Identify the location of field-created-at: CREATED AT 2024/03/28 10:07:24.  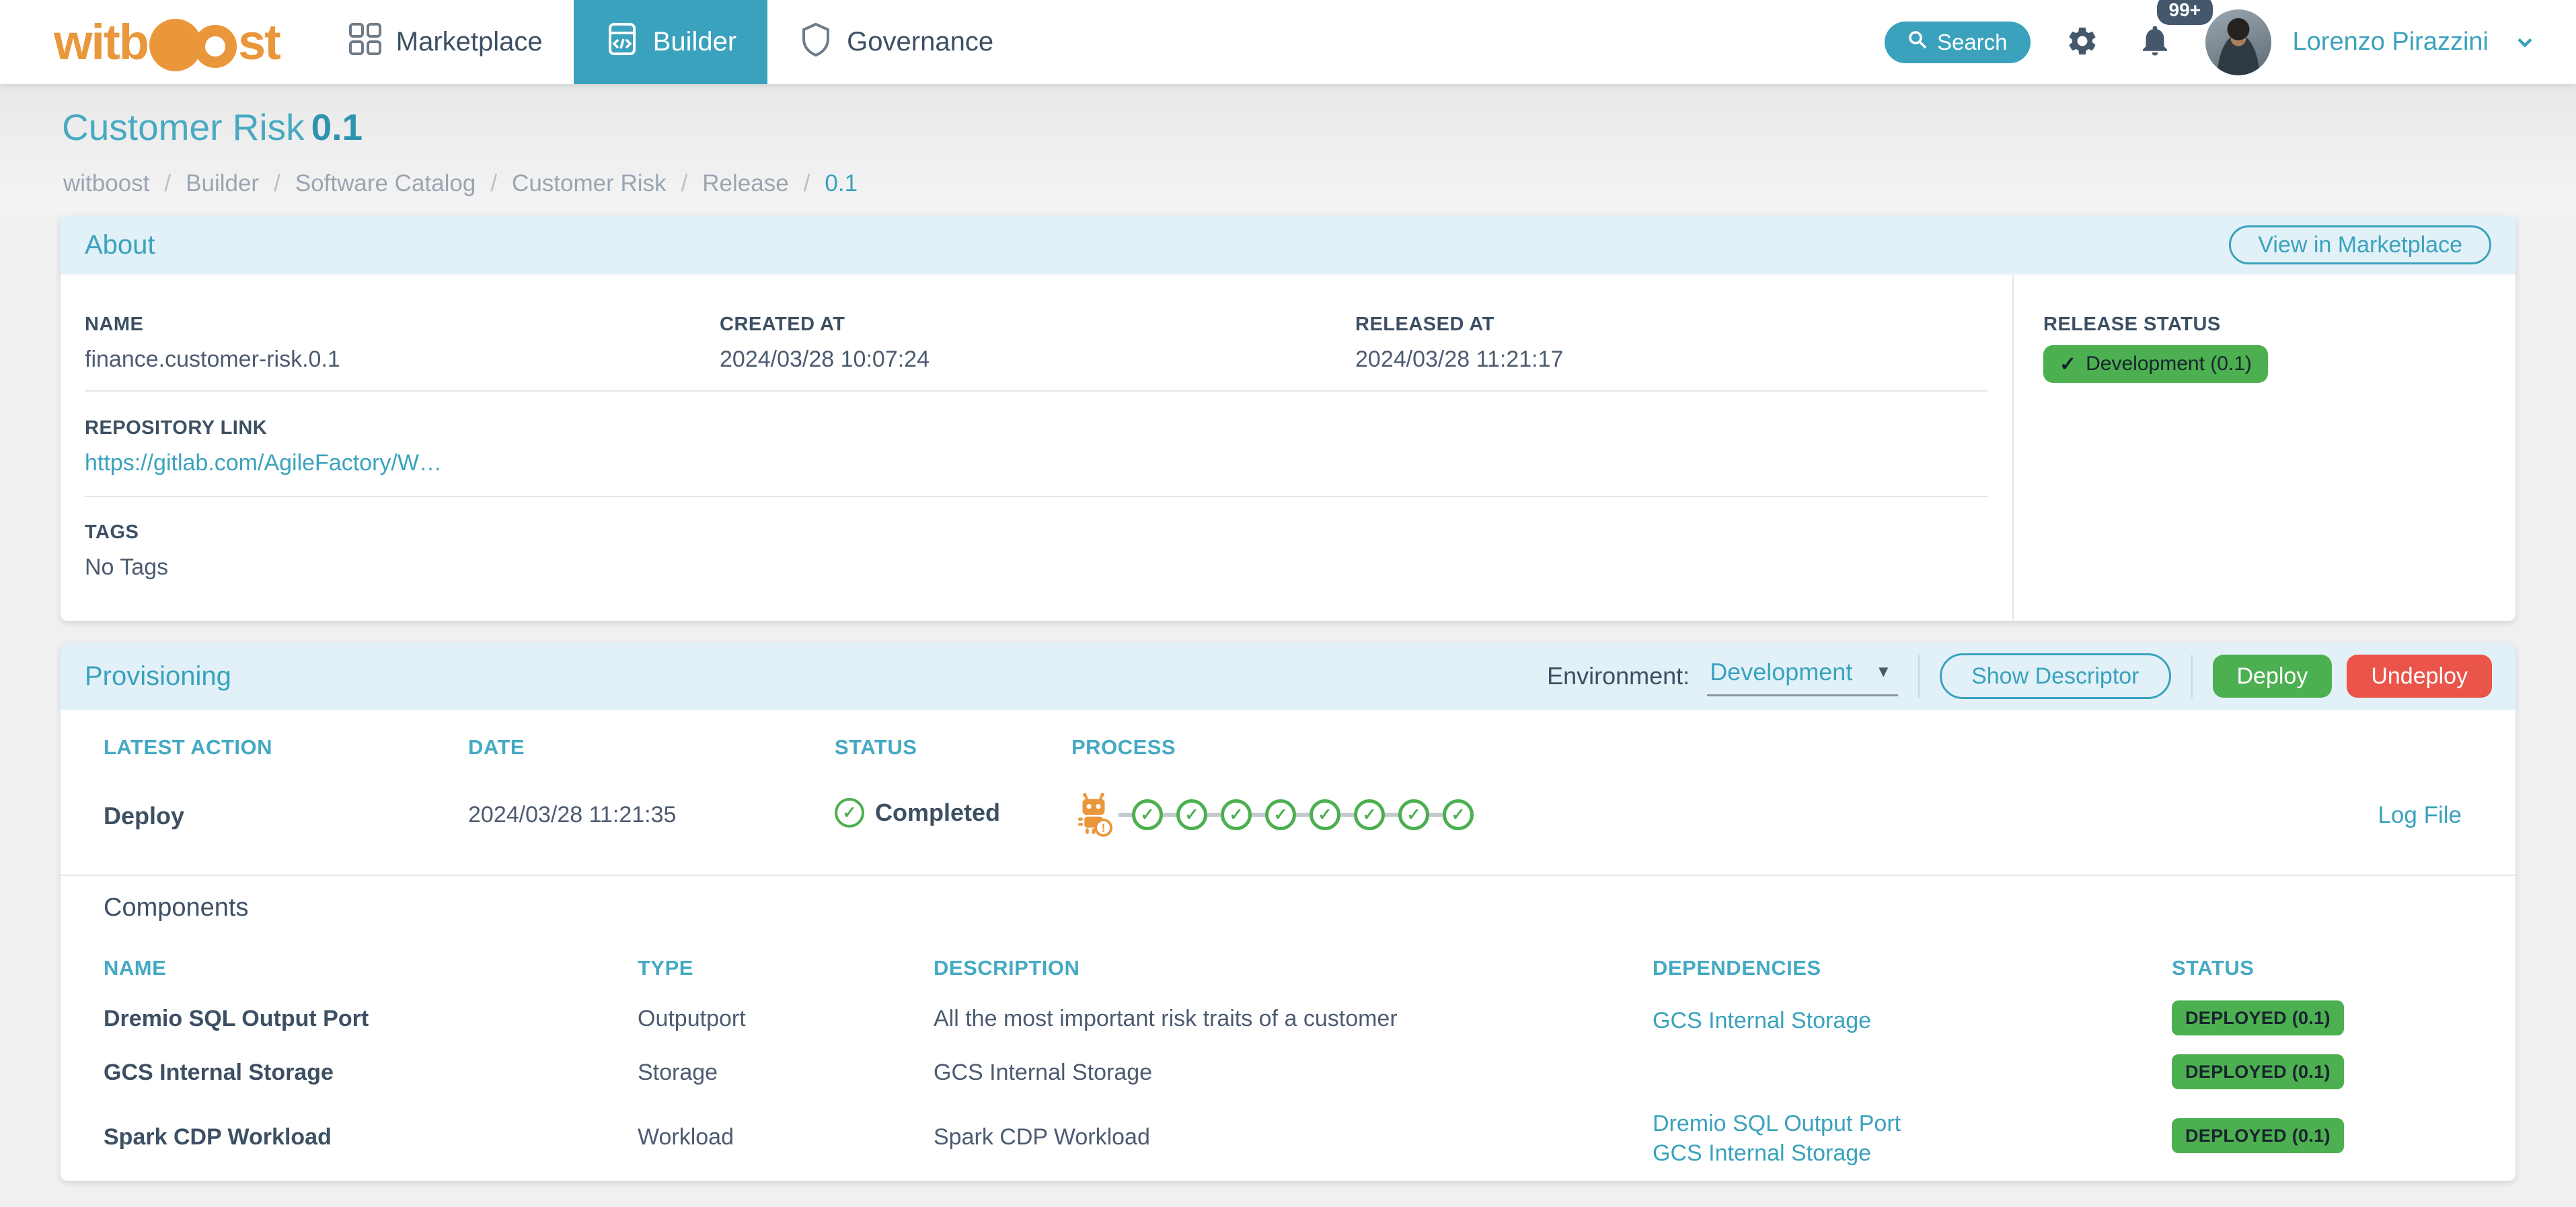
(825, 344).